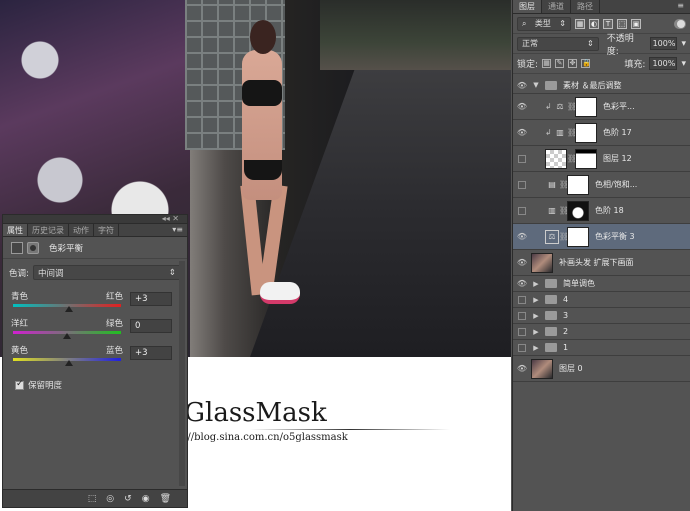 The width and height of the screenshot is (690, 511). What do you see at coordinates (680, 5) in the screenshot?
I see `layers-menu-icon: ≡` at bounding box center [680, 5].